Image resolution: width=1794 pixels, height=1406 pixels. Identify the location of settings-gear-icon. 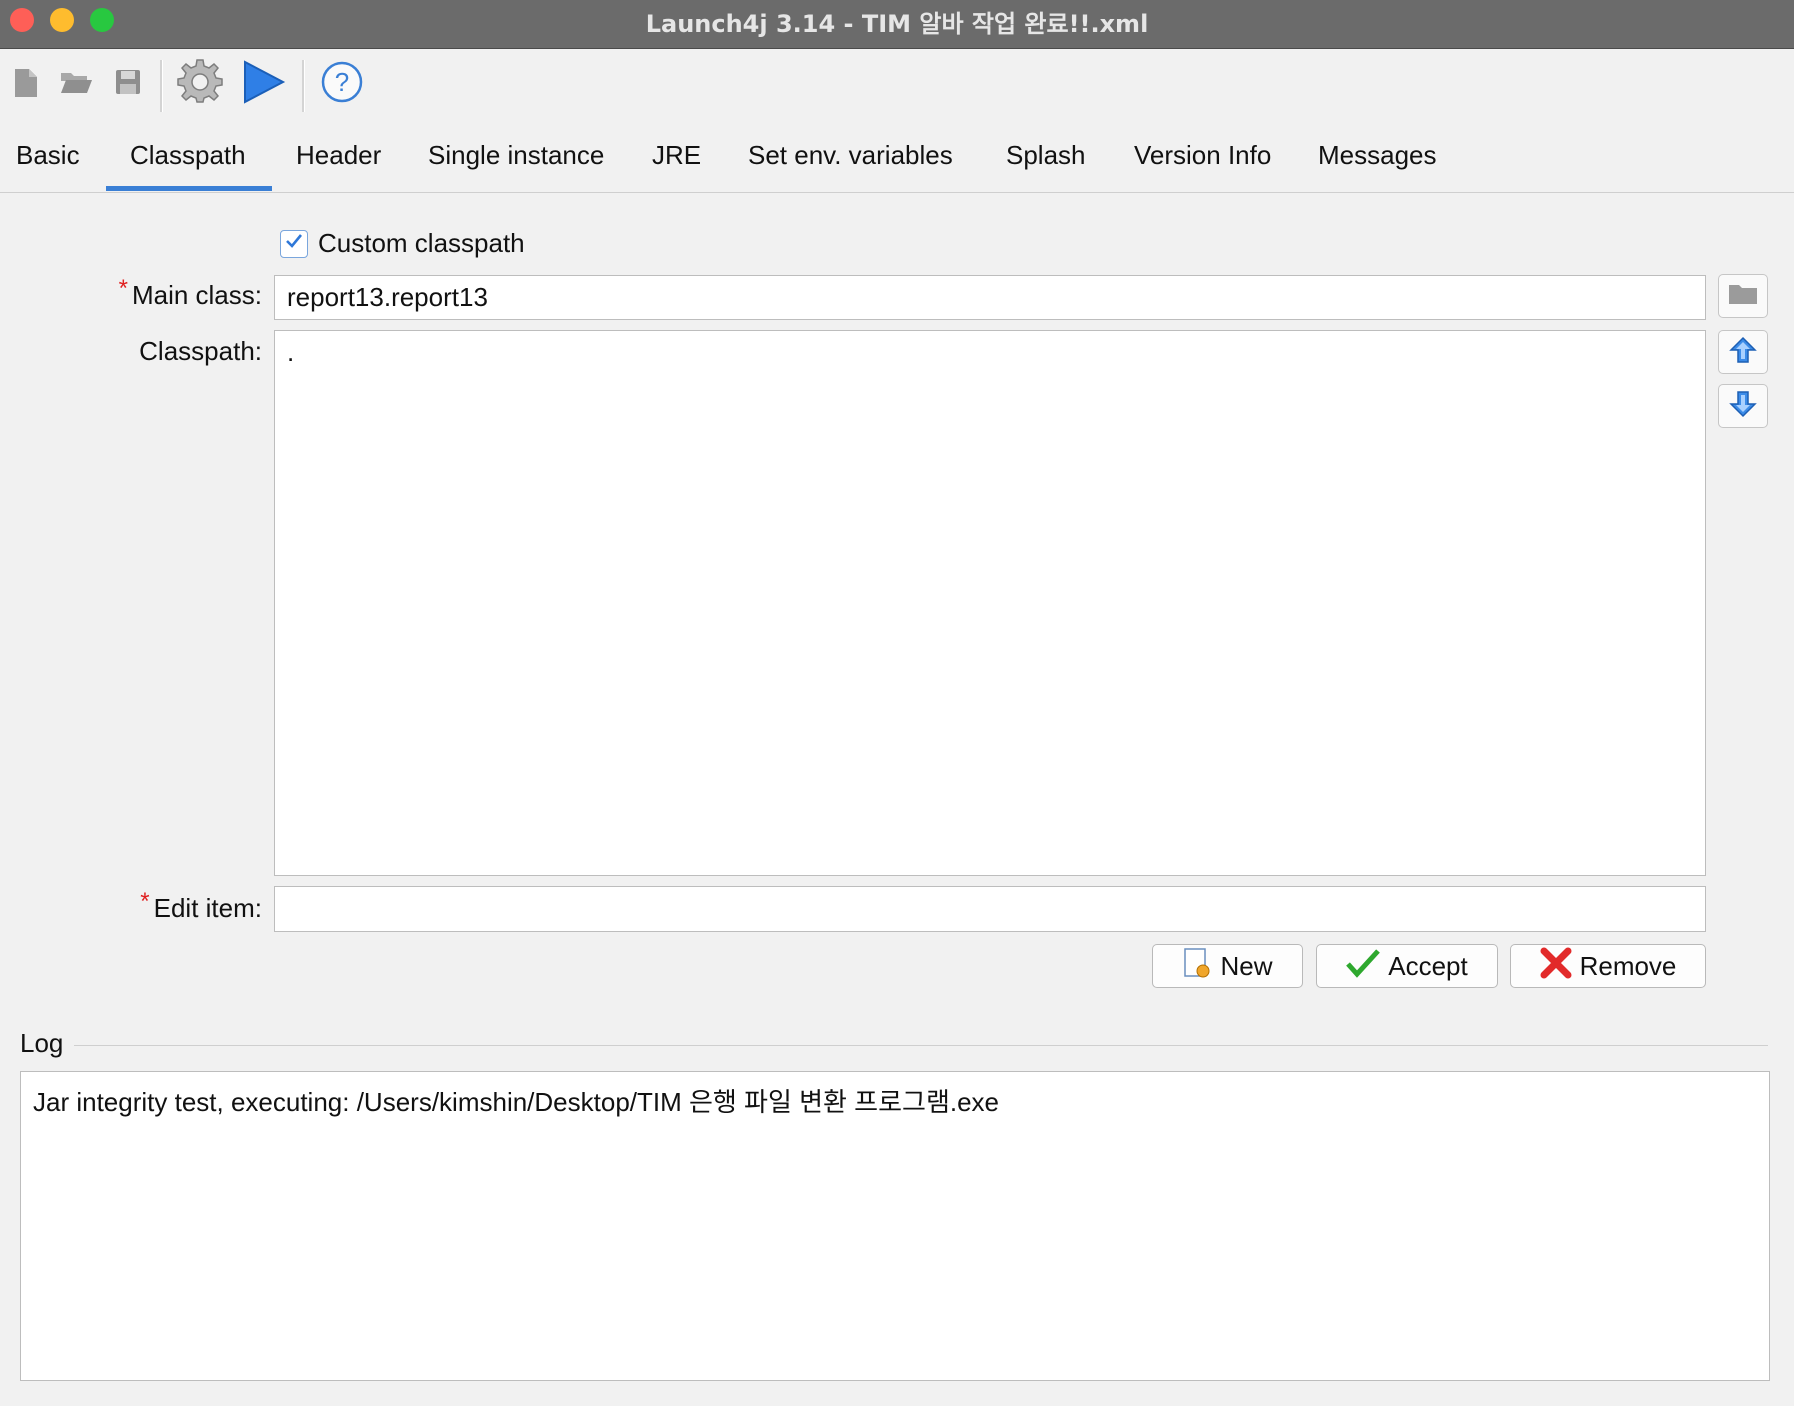
(200, 84).